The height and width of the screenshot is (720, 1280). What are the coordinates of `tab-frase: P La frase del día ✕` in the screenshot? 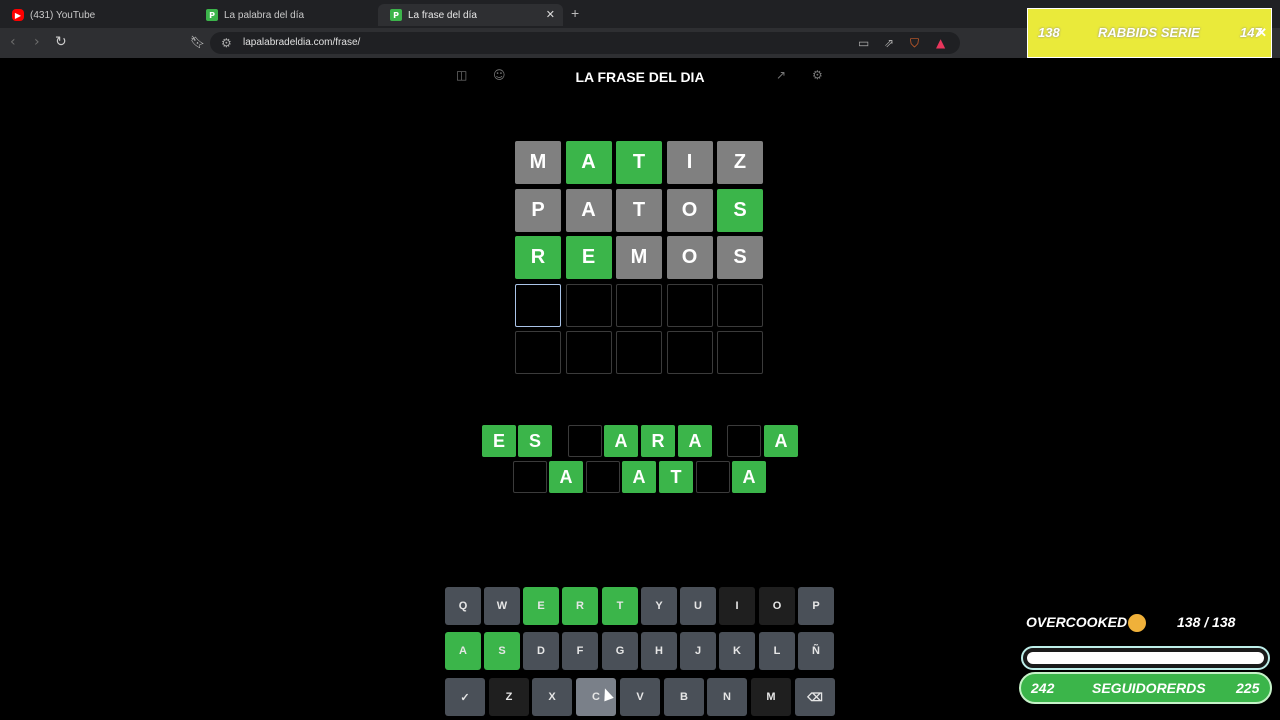 It's located at (470, 15).